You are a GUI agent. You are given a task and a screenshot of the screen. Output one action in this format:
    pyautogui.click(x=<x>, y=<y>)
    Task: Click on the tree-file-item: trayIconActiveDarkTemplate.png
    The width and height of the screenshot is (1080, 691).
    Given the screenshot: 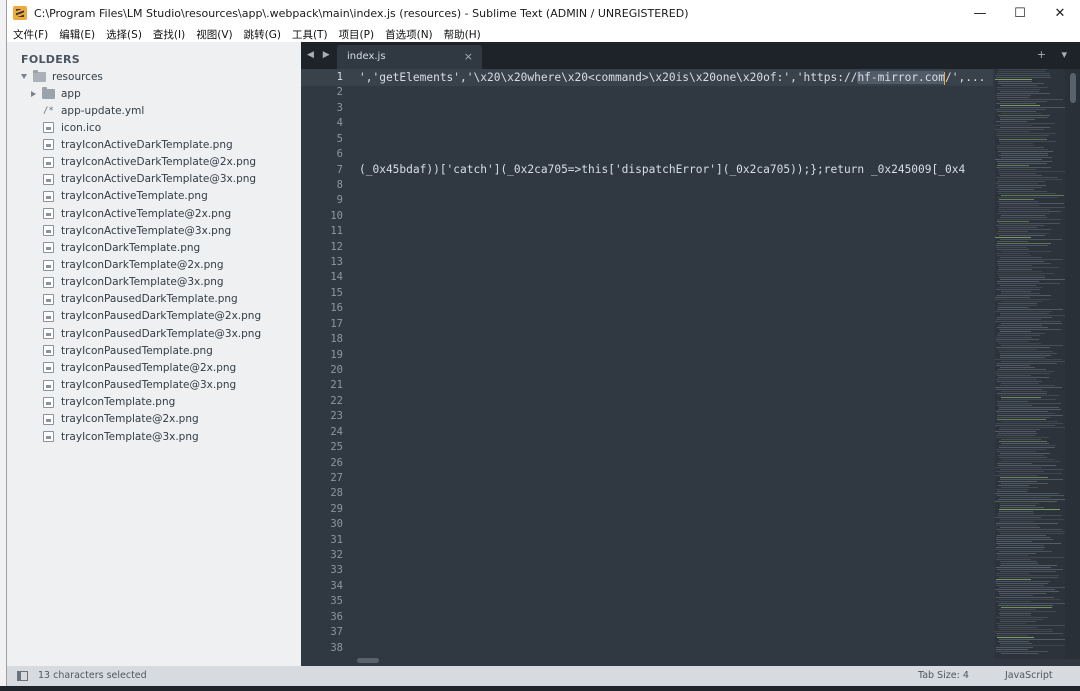 What is the action you would take?
    pyautogui.click(x=138, y=144)
    